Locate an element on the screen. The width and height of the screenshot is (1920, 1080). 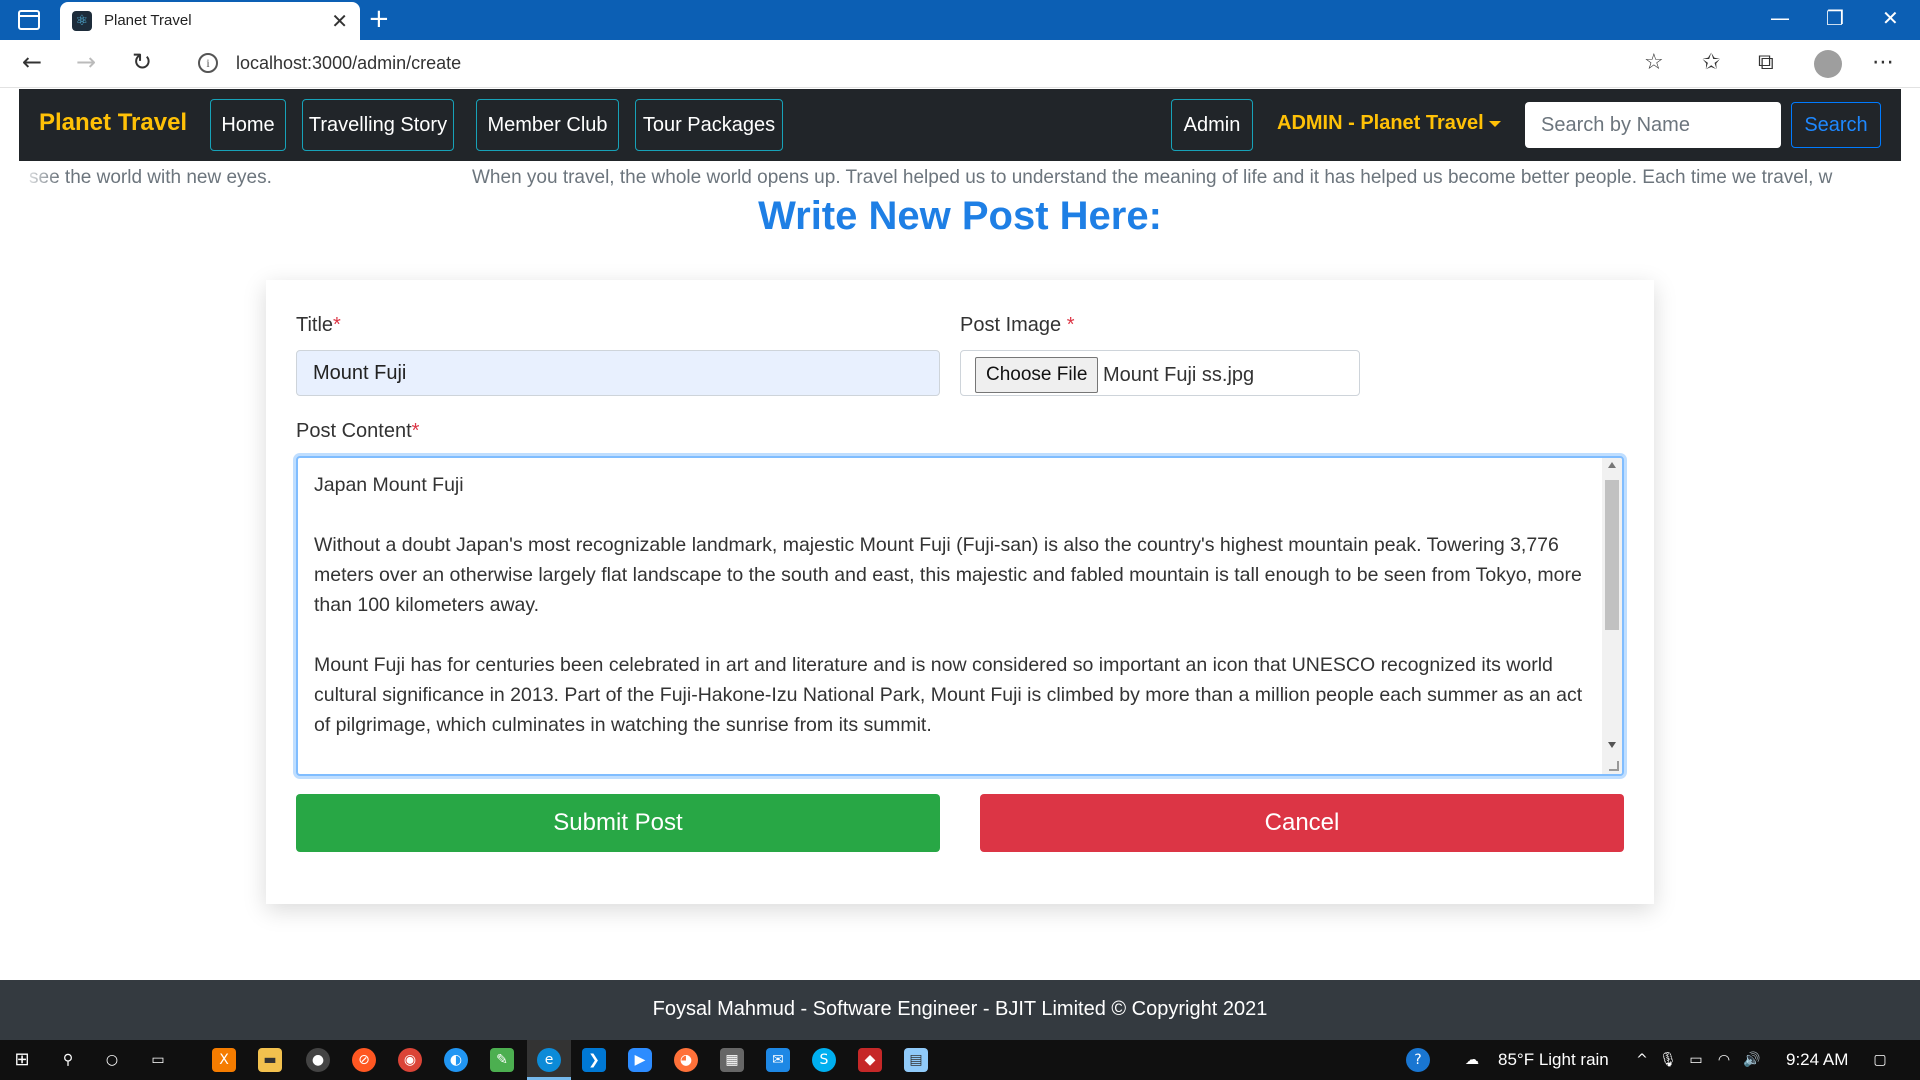
notepad-icon: ✎ is located at coordinates (502, 1060).